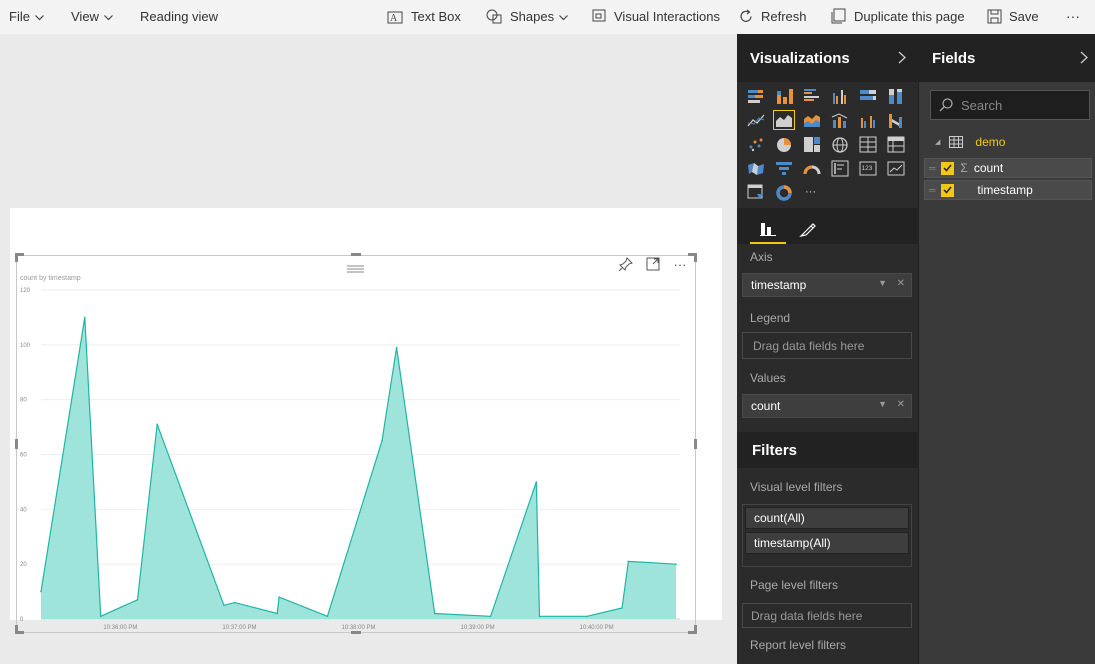  What do you see at coordinates (882, 283) in the screenshot?
I see `axis-field-dropdown-icon: ▼` at bounding box center [882, 283].